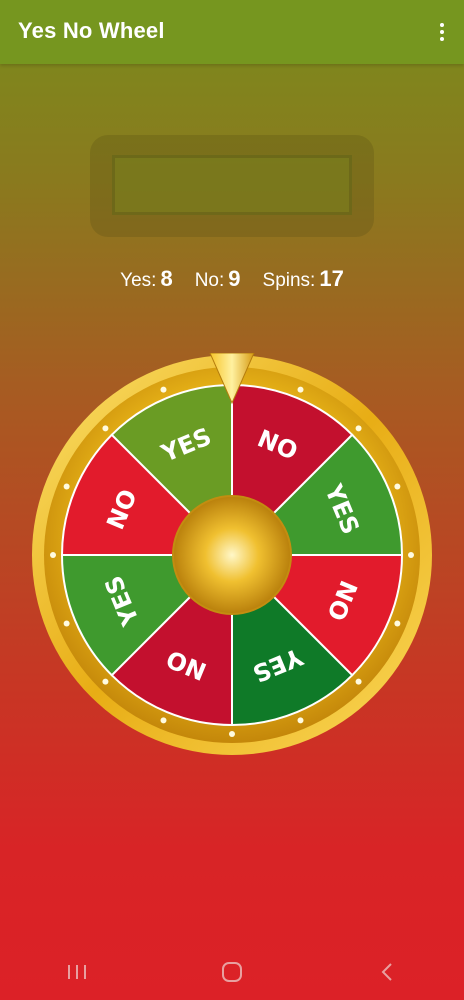 The height and width of the screenshot is (1000, 464). What do you see at coordinates (77, 972) in the screenshot?
I see `recents-icon` at bounding box center [77, 972].